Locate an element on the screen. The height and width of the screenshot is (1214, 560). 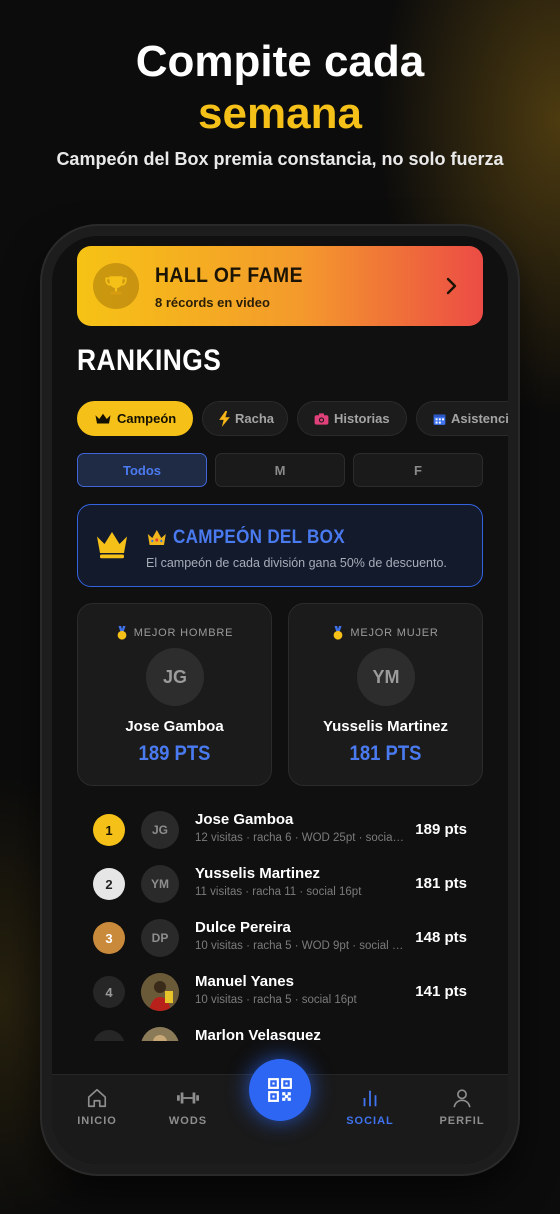
bar-chart-icon is located at coordinates (370, 1098).